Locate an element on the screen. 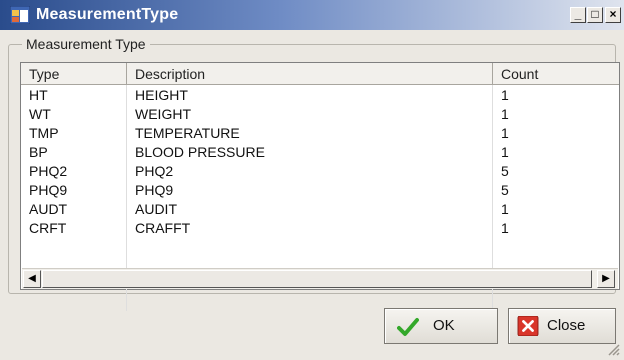 This screenshot has width=624, height=360. table-row: CRFT CRAFFT 1 is located at coordinates (320, 228).